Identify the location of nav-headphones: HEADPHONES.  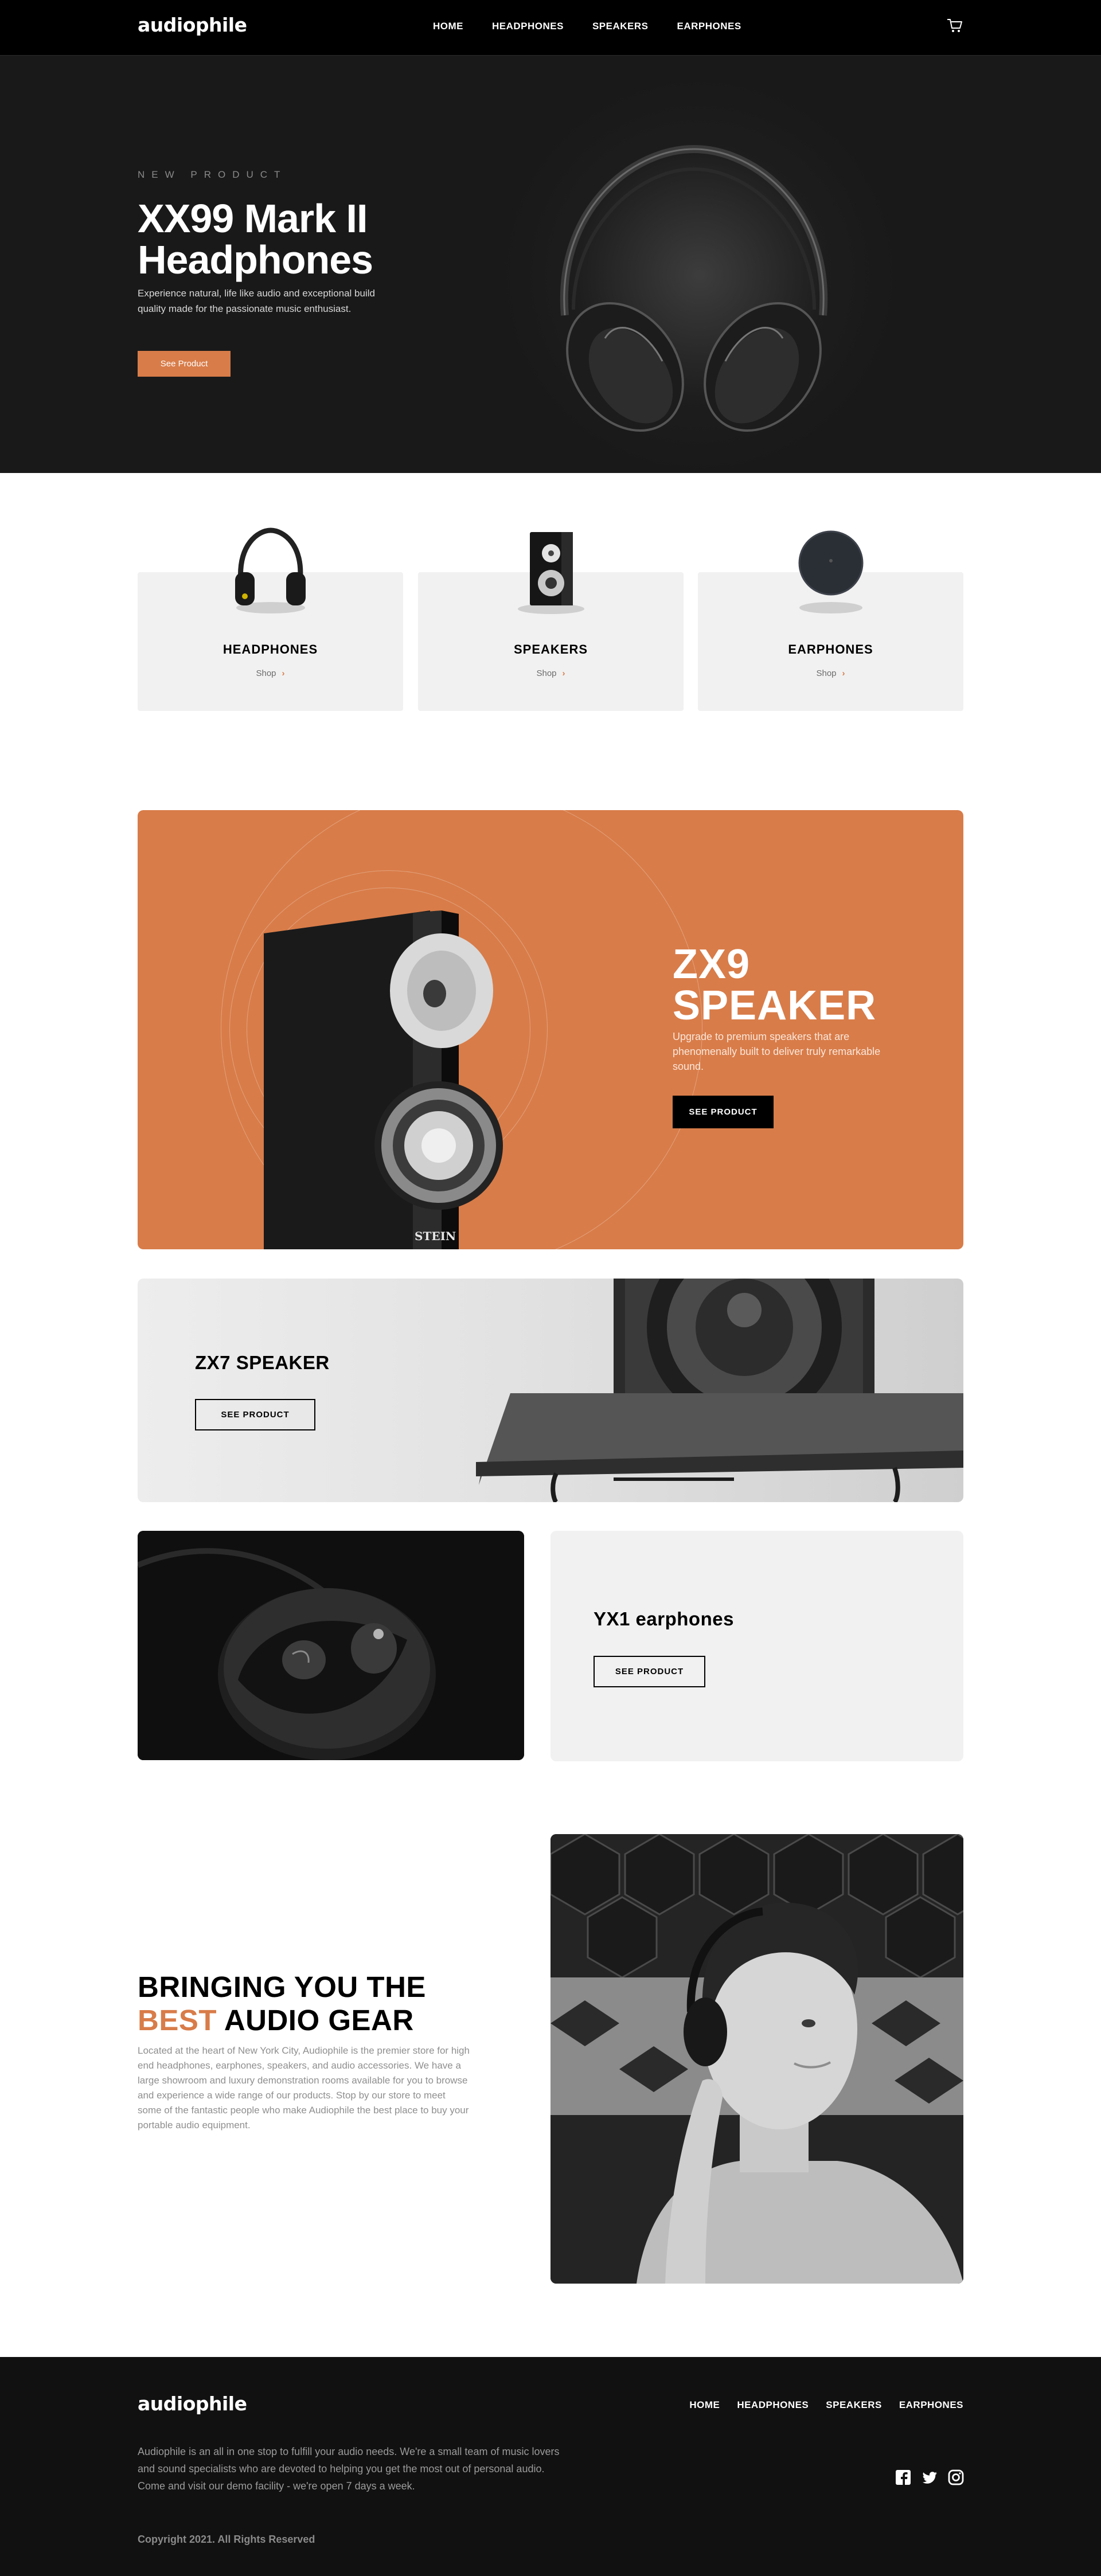
(528, 27).